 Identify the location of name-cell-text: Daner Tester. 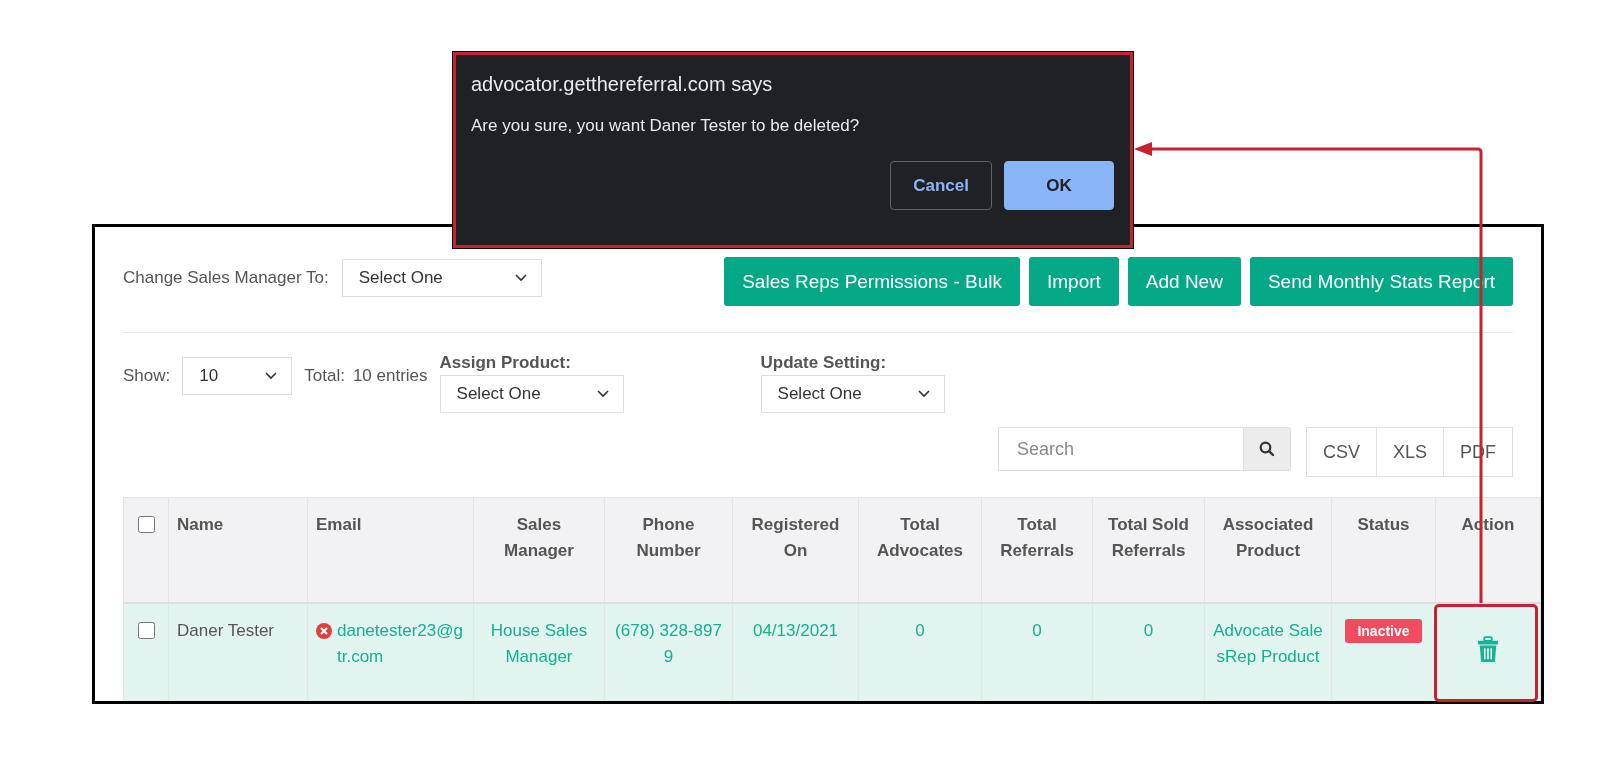
(226, 631).